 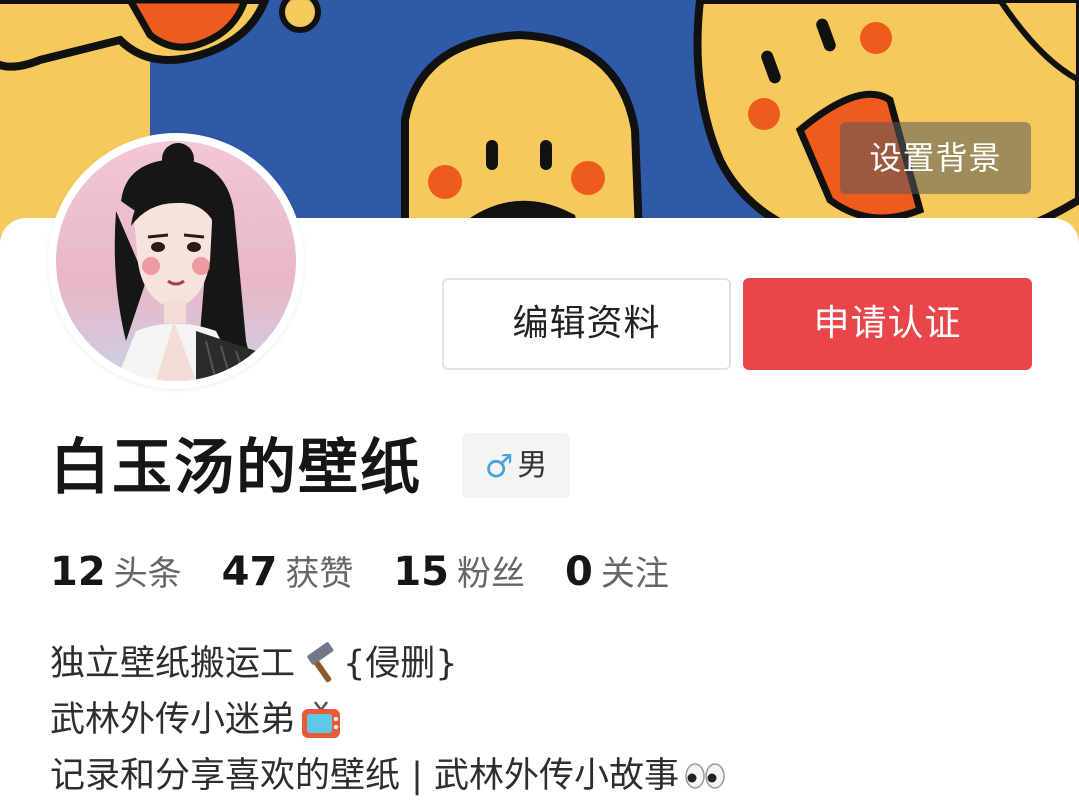 What do you see at coordinates (579, 572) in the screenshot?
I see `stat-value: 0` at bounding box center [579, 572].